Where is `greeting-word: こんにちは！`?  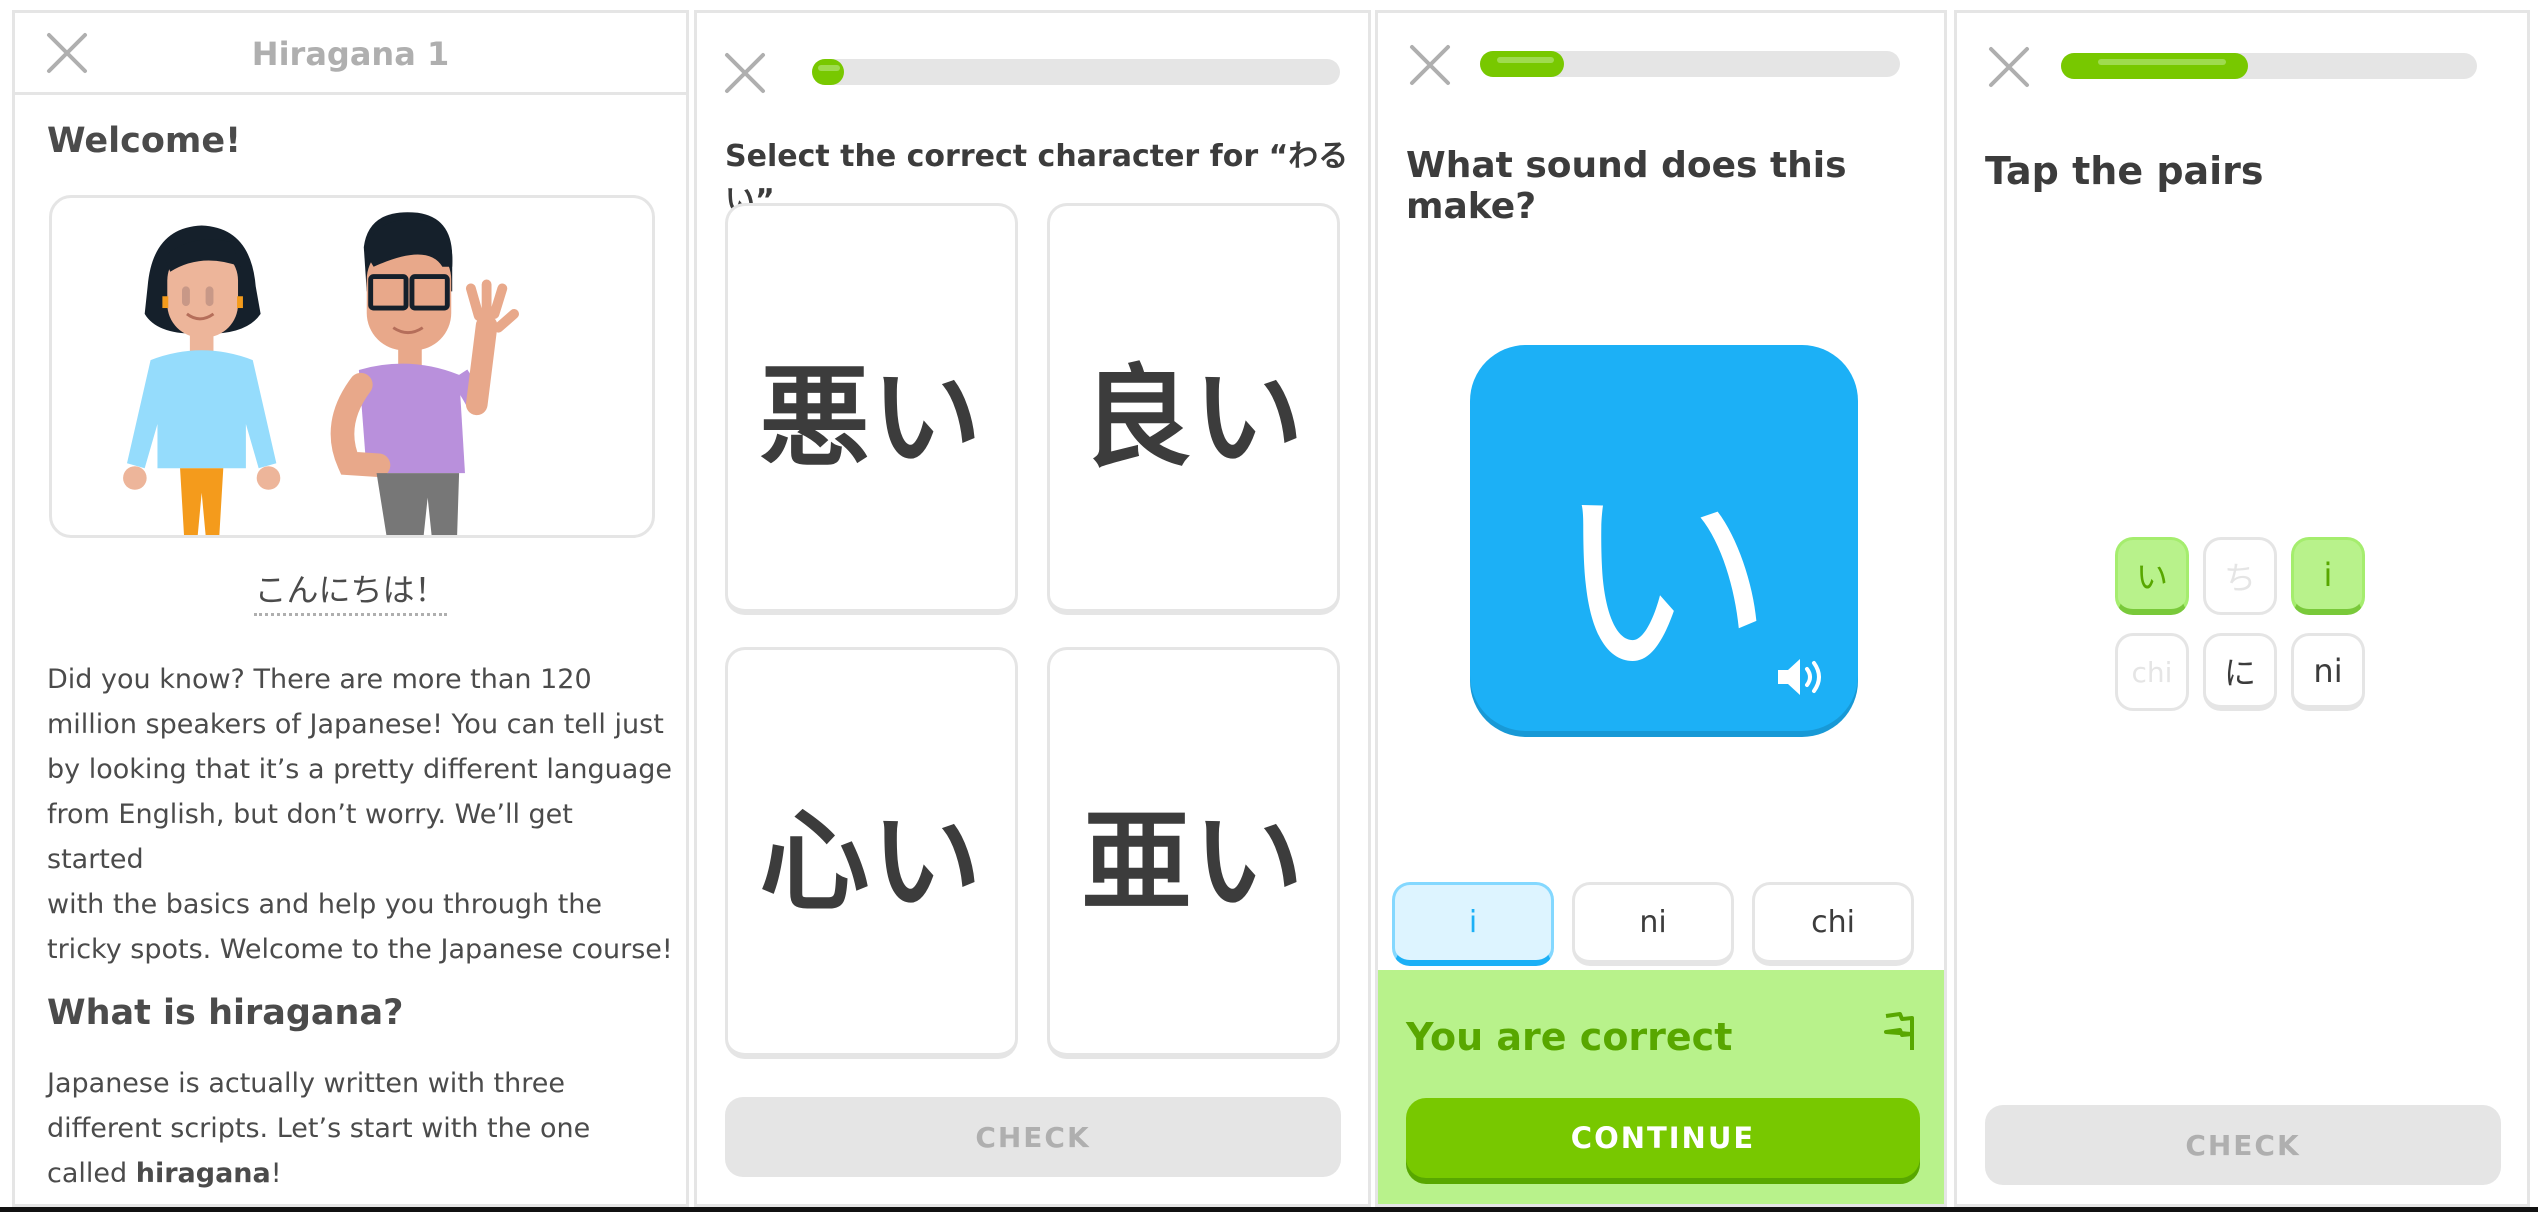
greeting-word: こんにちは！ is located at coordinates (350, 590).